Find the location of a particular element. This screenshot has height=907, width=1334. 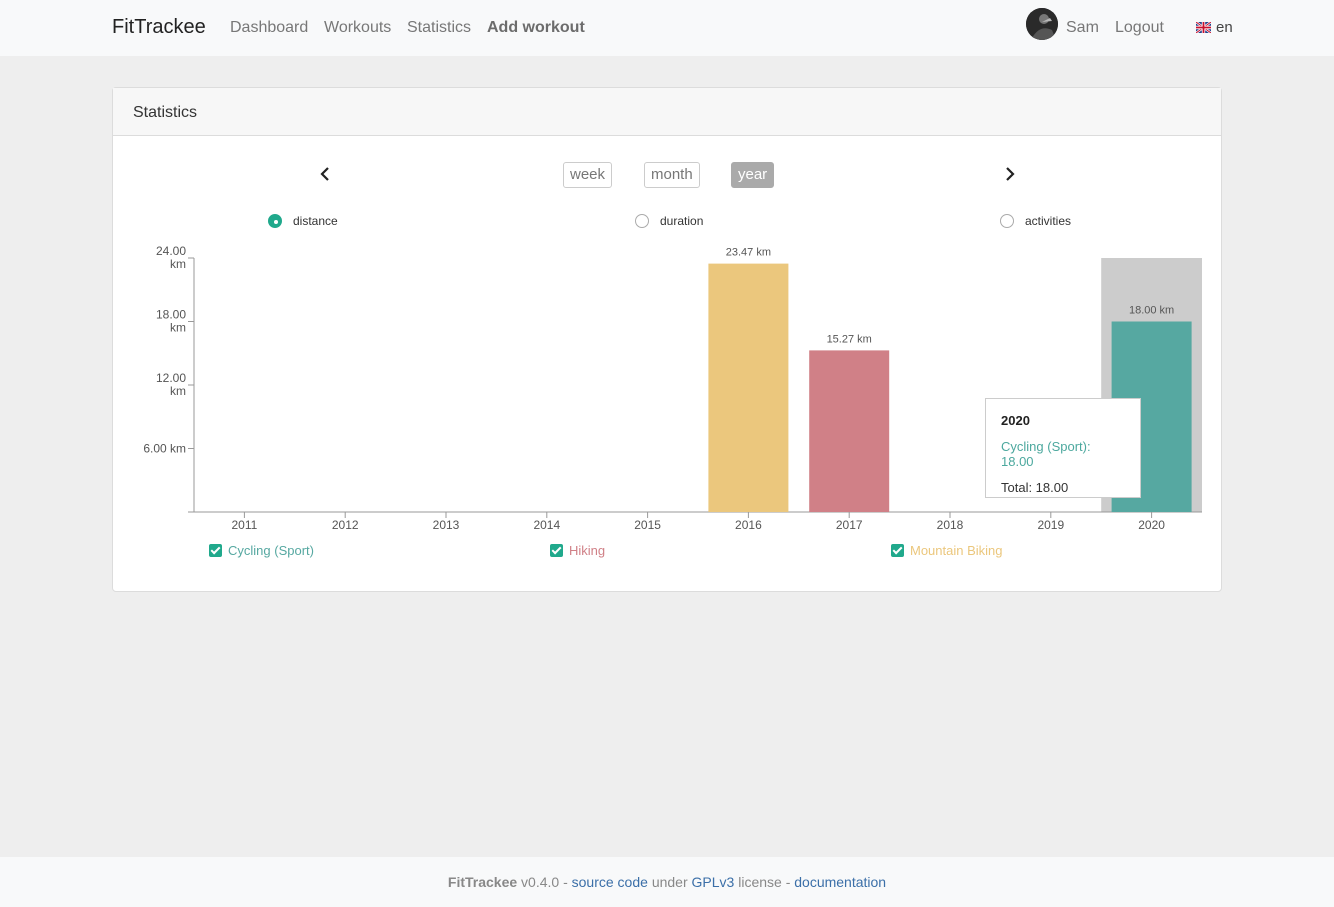

x-tick-label-2011: 2011 is located at coordinates (244, 525).